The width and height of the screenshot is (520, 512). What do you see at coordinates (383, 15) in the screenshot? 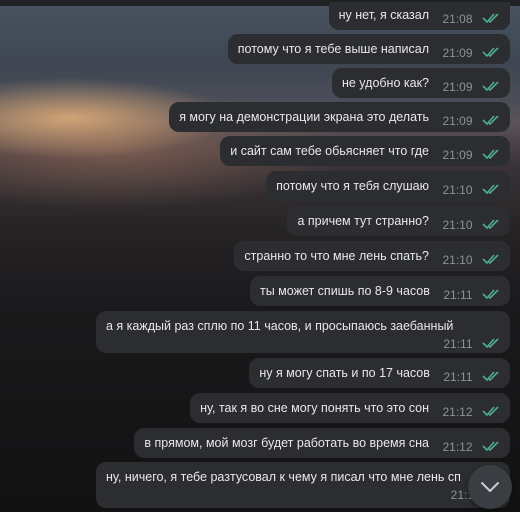
I see `message-text: ну нет, я сказал` at bounding box center [383, 15].